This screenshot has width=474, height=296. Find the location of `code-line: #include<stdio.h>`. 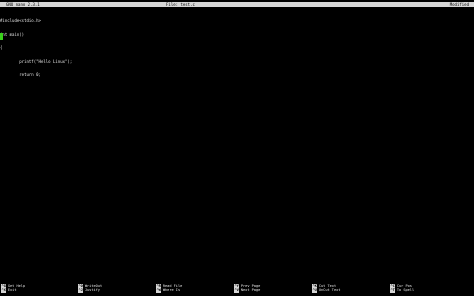

code-line: #include<stdio.h> is located at coordinates (237, 21).